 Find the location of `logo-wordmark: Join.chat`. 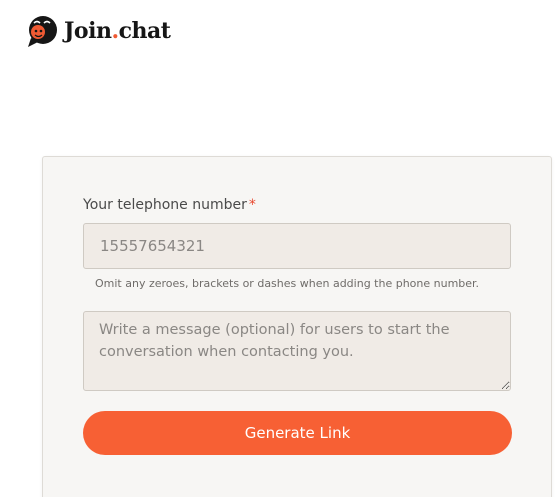

logo-wordmark: Join.chat is located at coordinates (117, 31).